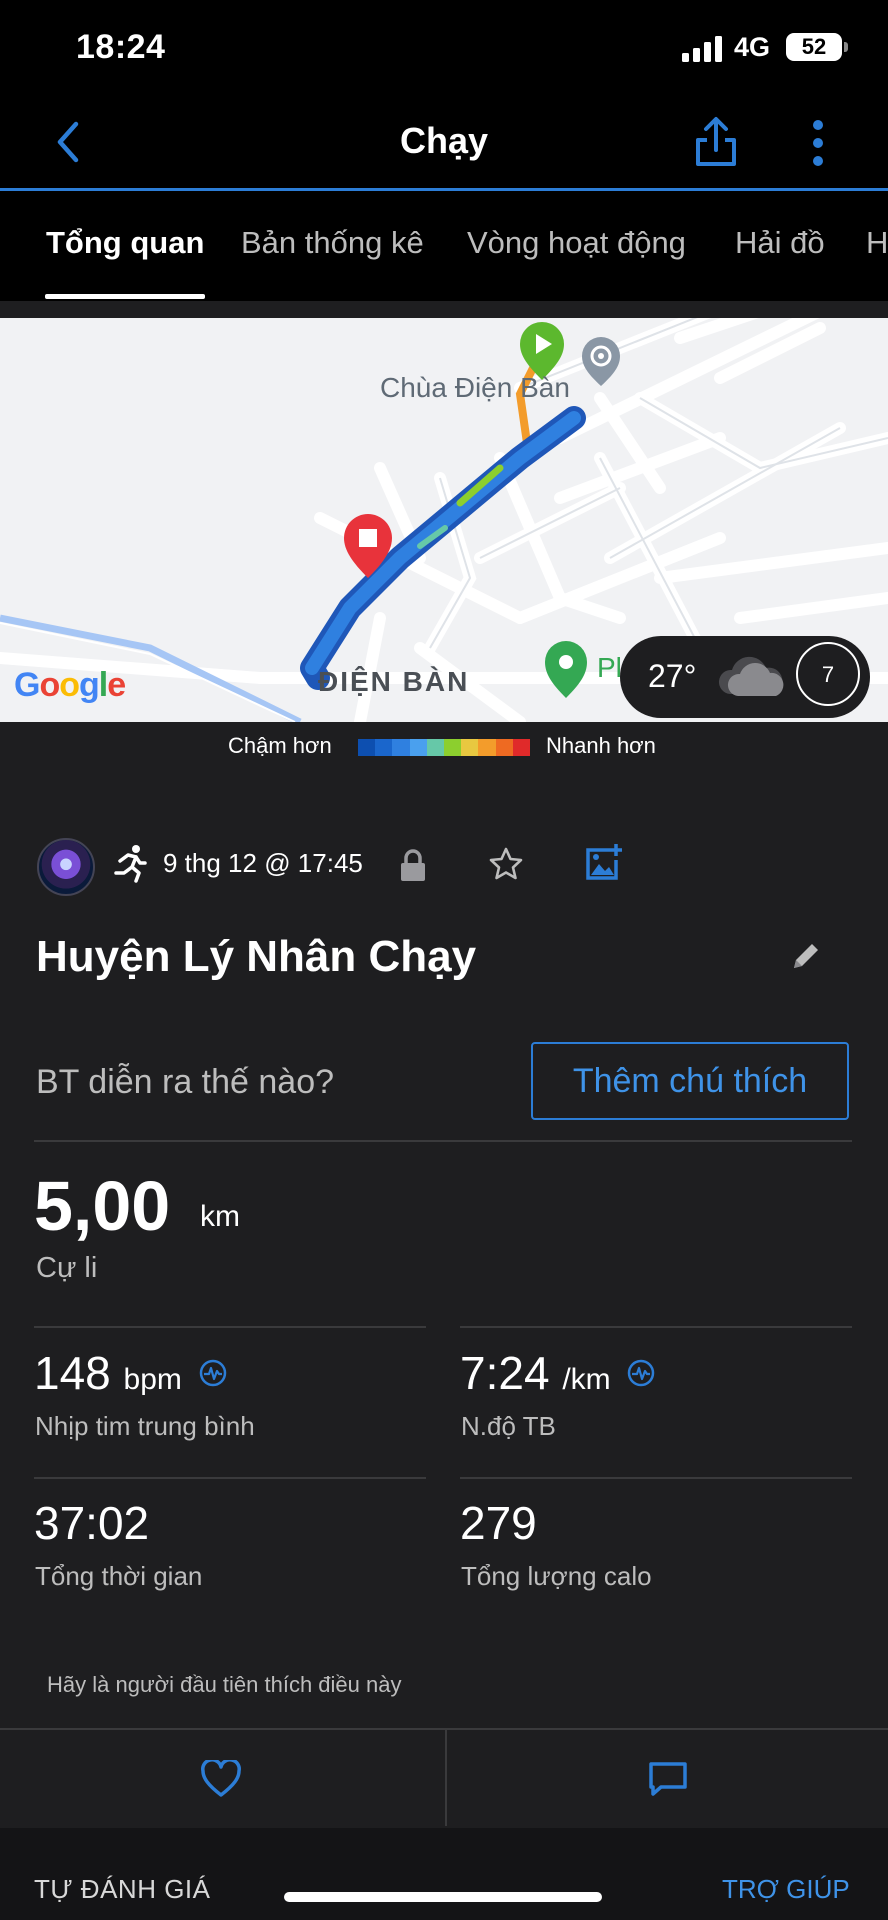 This screenshot has height=1920, width=888. Describe the element at coordinates (67, 1268) in the screenshot. I see `distance-label: Cự li` at that location.